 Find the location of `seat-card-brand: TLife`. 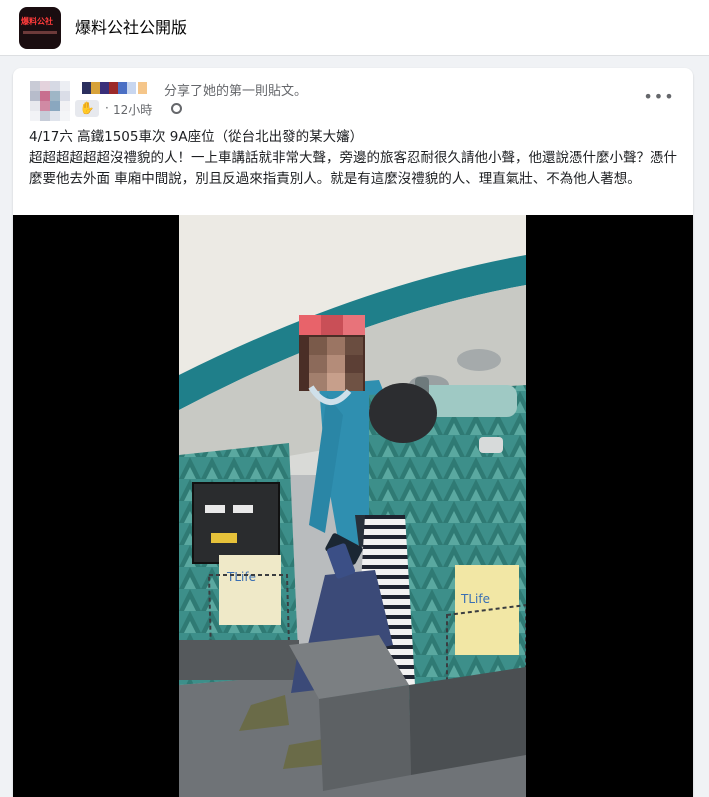

seat-card-brand: TLife is located at coordinates (241, 577).